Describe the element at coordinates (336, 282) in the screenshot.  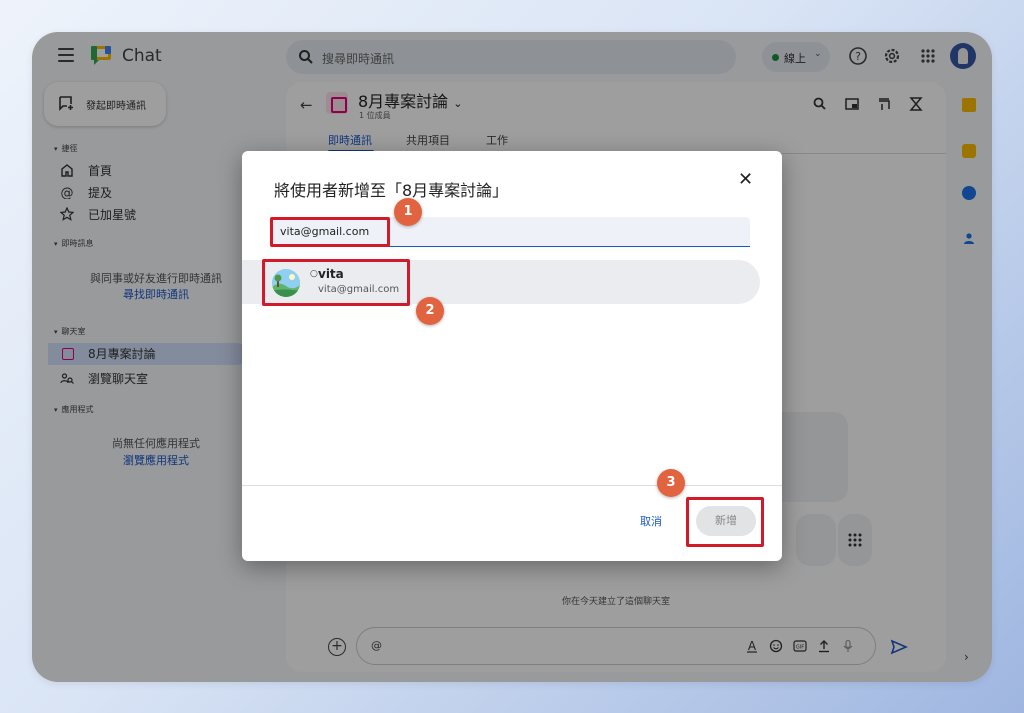
I see `highlight-box-suggestion` at that location.